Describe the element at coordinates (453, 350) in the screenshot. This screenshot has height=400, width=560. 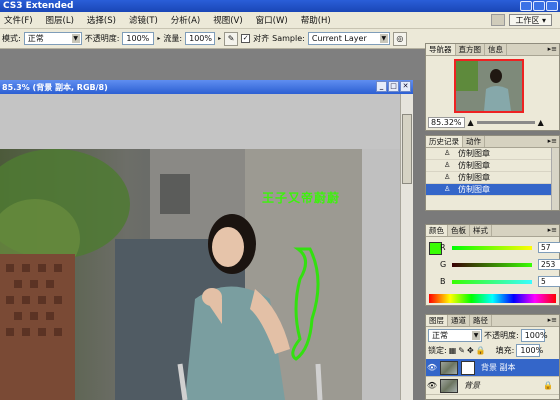
I see `lock-transparency-icon: ▦` at that location.